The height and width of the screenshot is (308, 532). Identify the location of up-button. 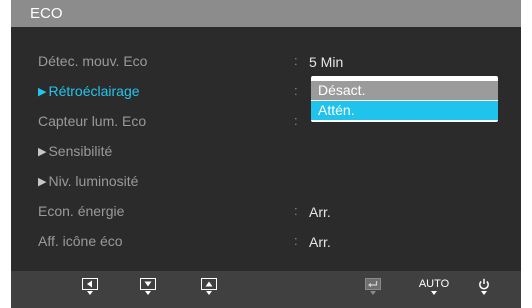
(209, 284).